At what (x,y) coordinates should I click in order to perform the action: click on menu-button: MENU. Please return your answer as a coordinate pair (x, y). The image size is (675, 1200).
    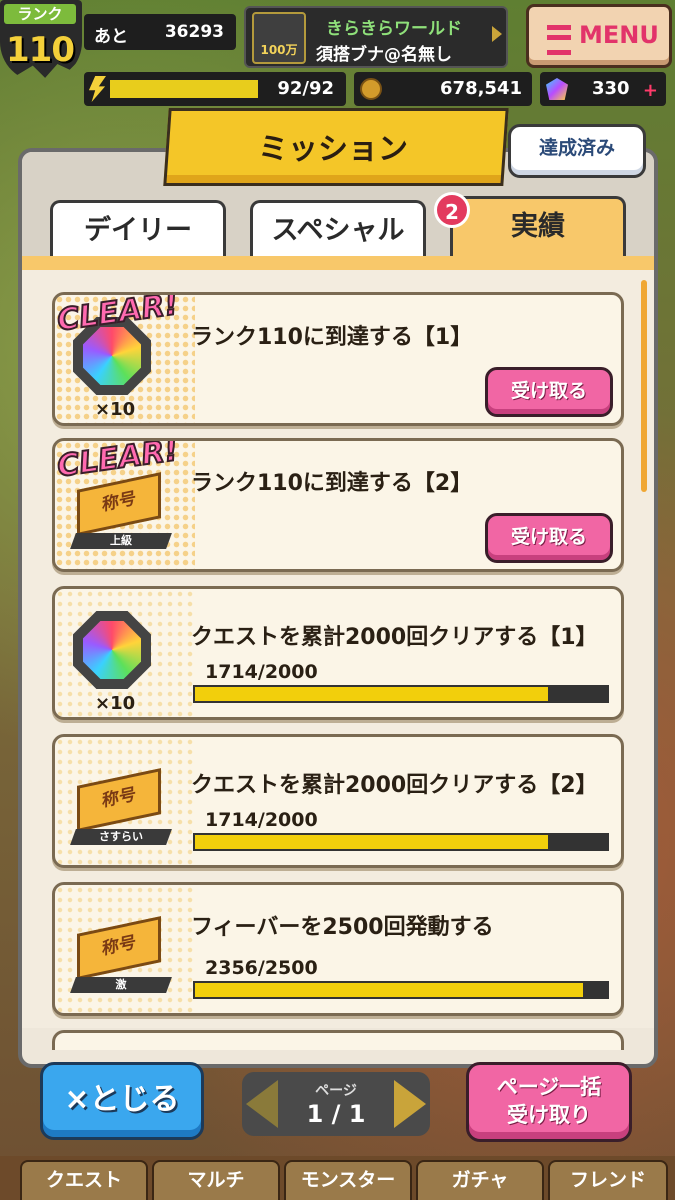
    Looking at the image, I should click on (599, 36).